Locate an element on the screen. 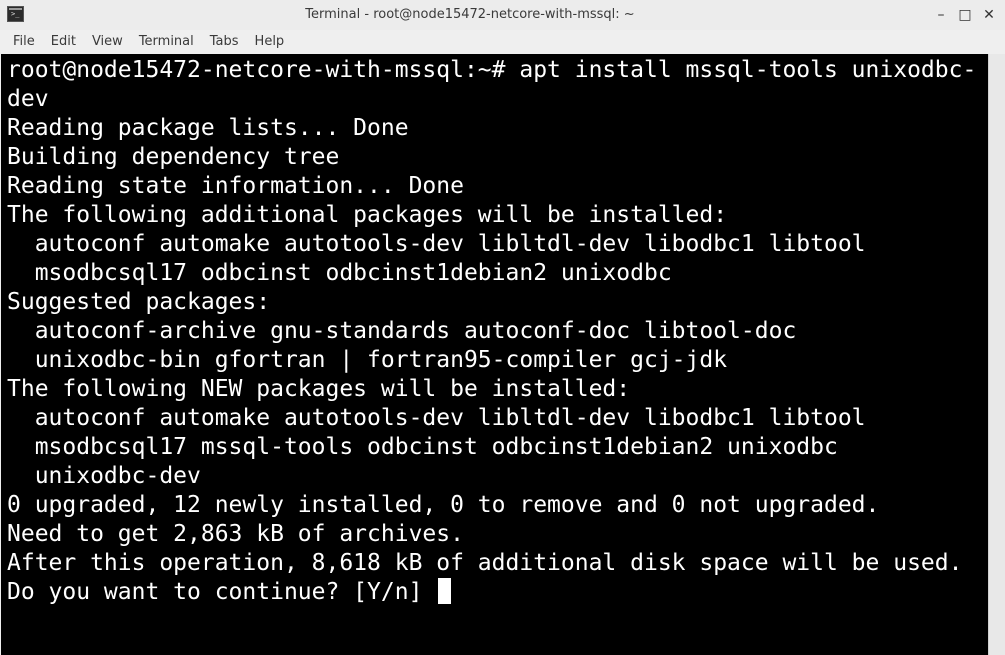  terminal-line: Building dependency tree is located at coordinates (173, 157).